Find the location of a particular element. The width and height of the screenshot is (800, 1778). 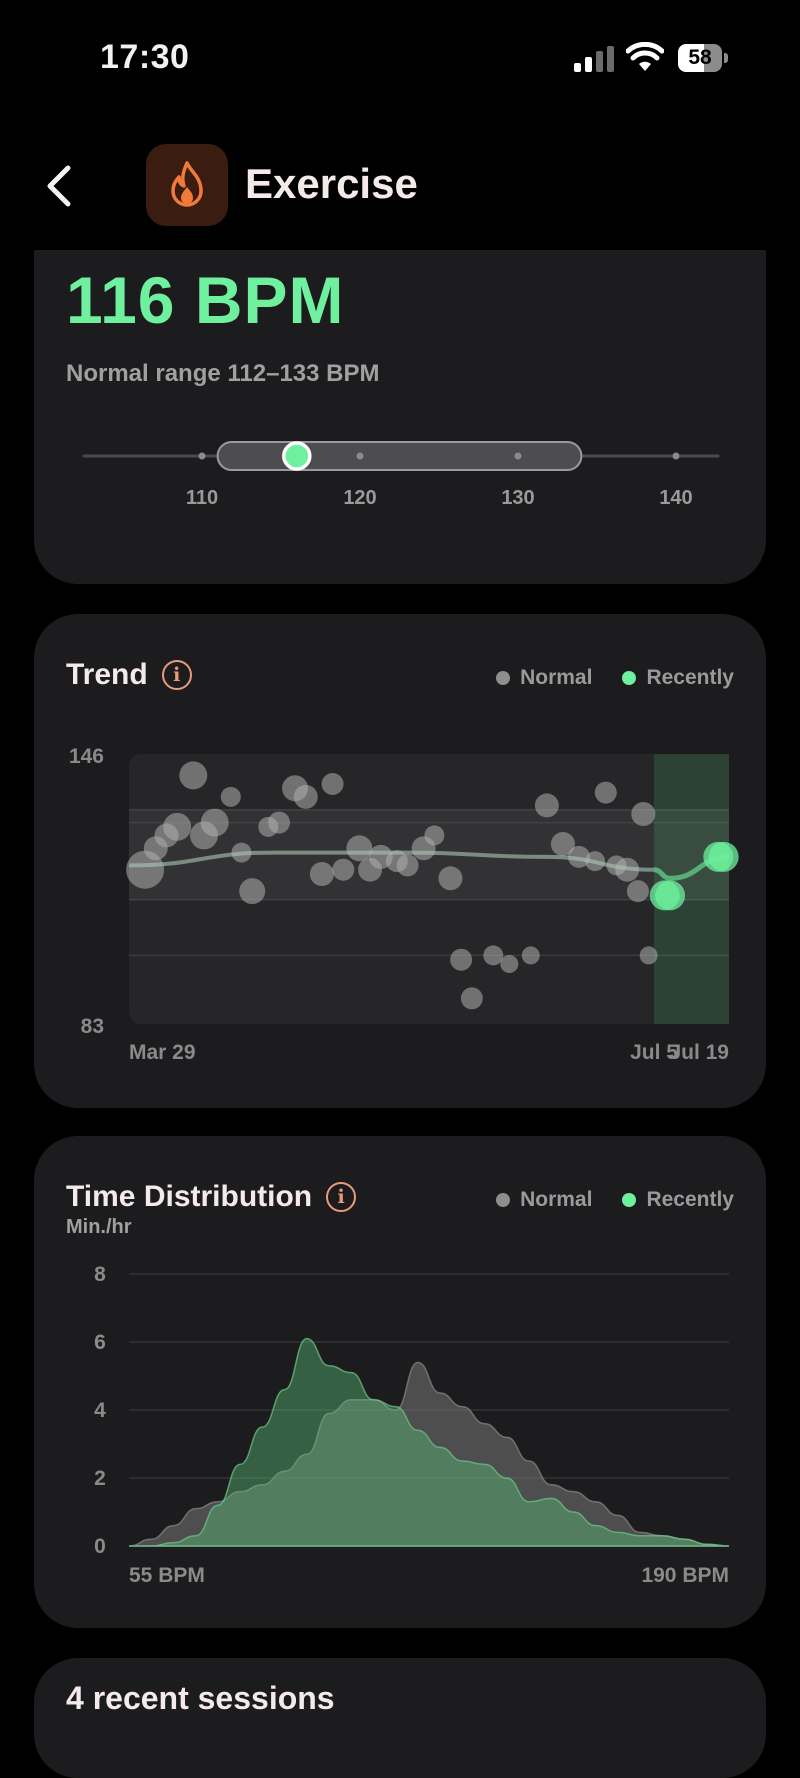

distribution-y-tick: 8 is located at coordinates (100, 1274).